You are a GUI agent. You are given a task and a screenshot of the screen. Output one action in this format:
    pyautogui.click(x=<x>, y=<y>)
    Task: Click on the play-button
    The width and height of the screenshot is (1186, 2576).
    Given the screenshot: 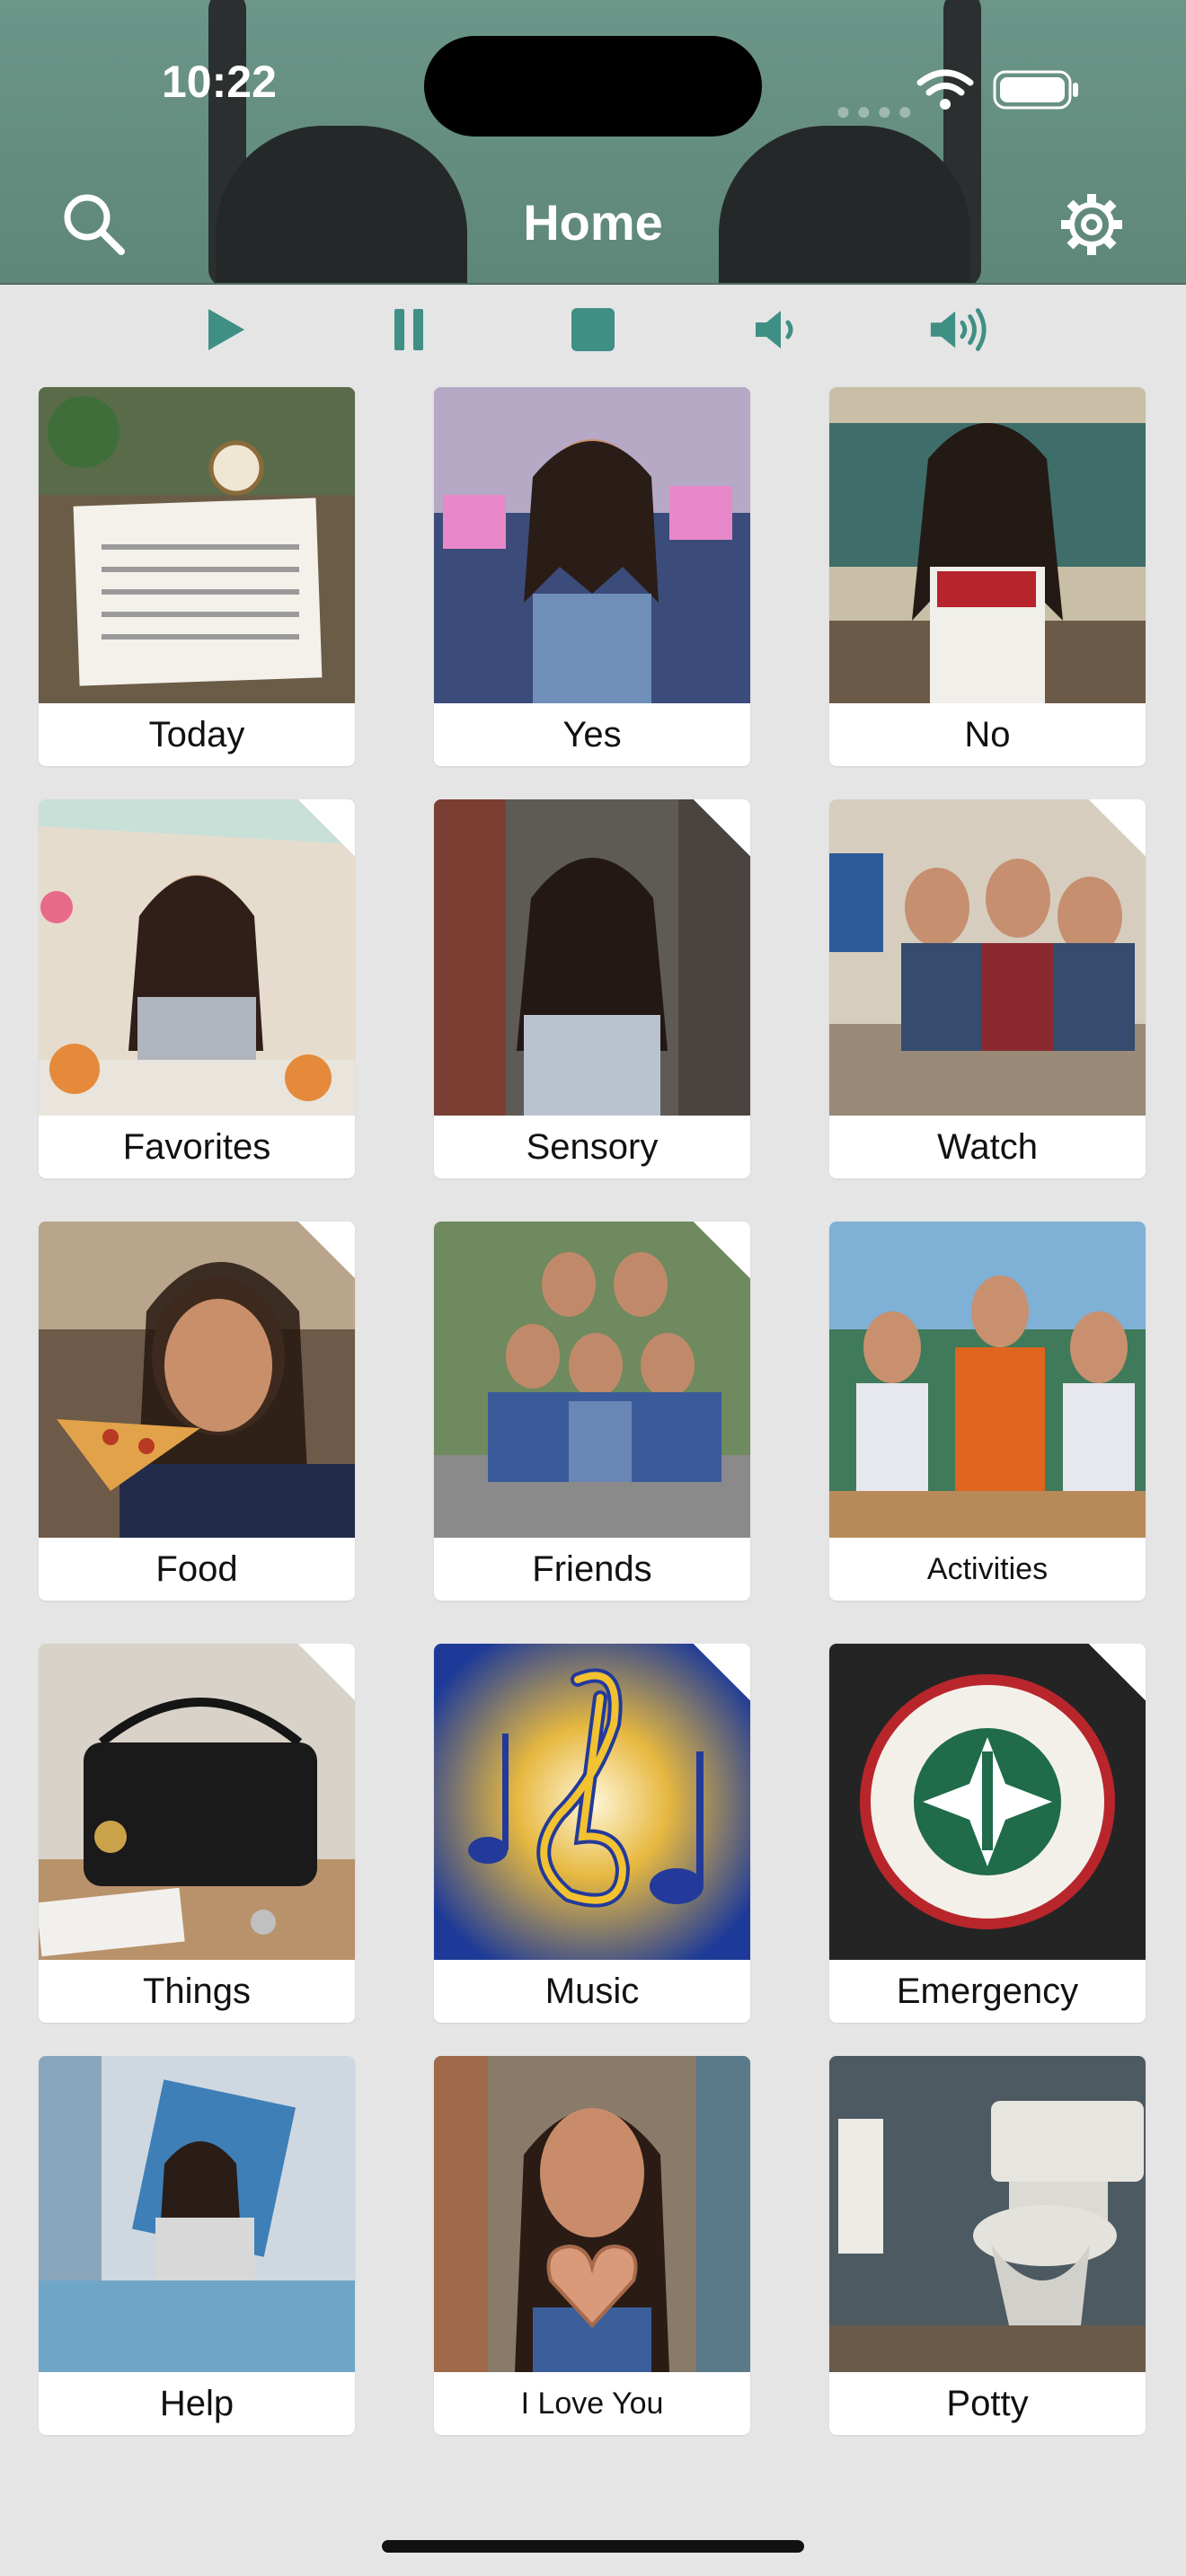 What is the action you would take?
    pyautogui.click(x=225, y=329)
    